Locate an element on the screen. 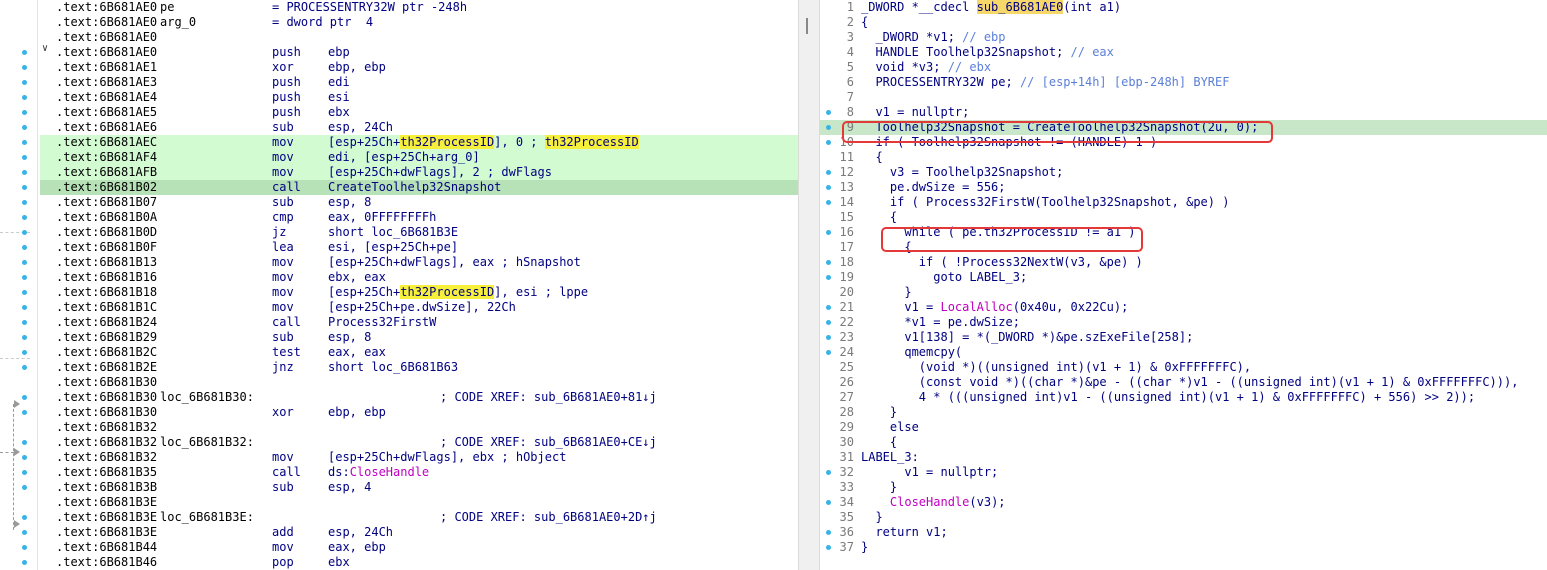 The image size is (1547, 570). pseudocode-line: 36 return v1; is located at coordinates (1183, 532).